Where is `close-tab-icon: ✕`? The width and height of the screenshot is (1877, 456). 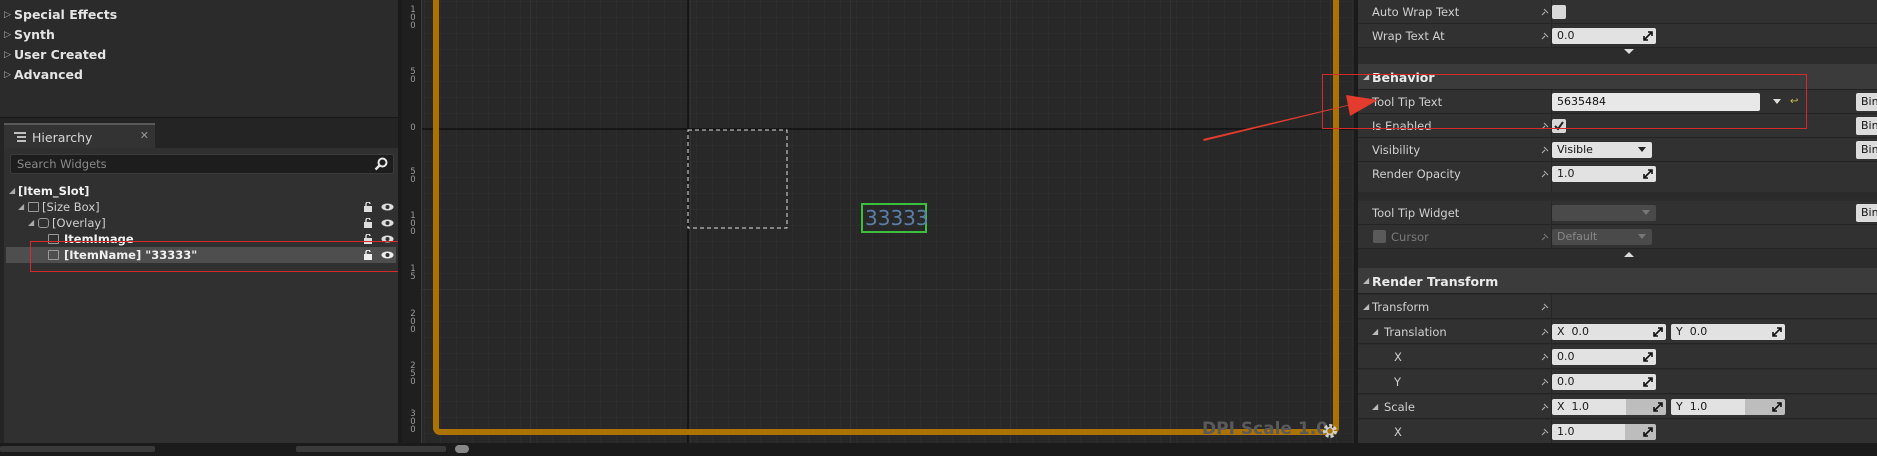 close-tab-icon: ✕ is located at coordinates (144, 135).